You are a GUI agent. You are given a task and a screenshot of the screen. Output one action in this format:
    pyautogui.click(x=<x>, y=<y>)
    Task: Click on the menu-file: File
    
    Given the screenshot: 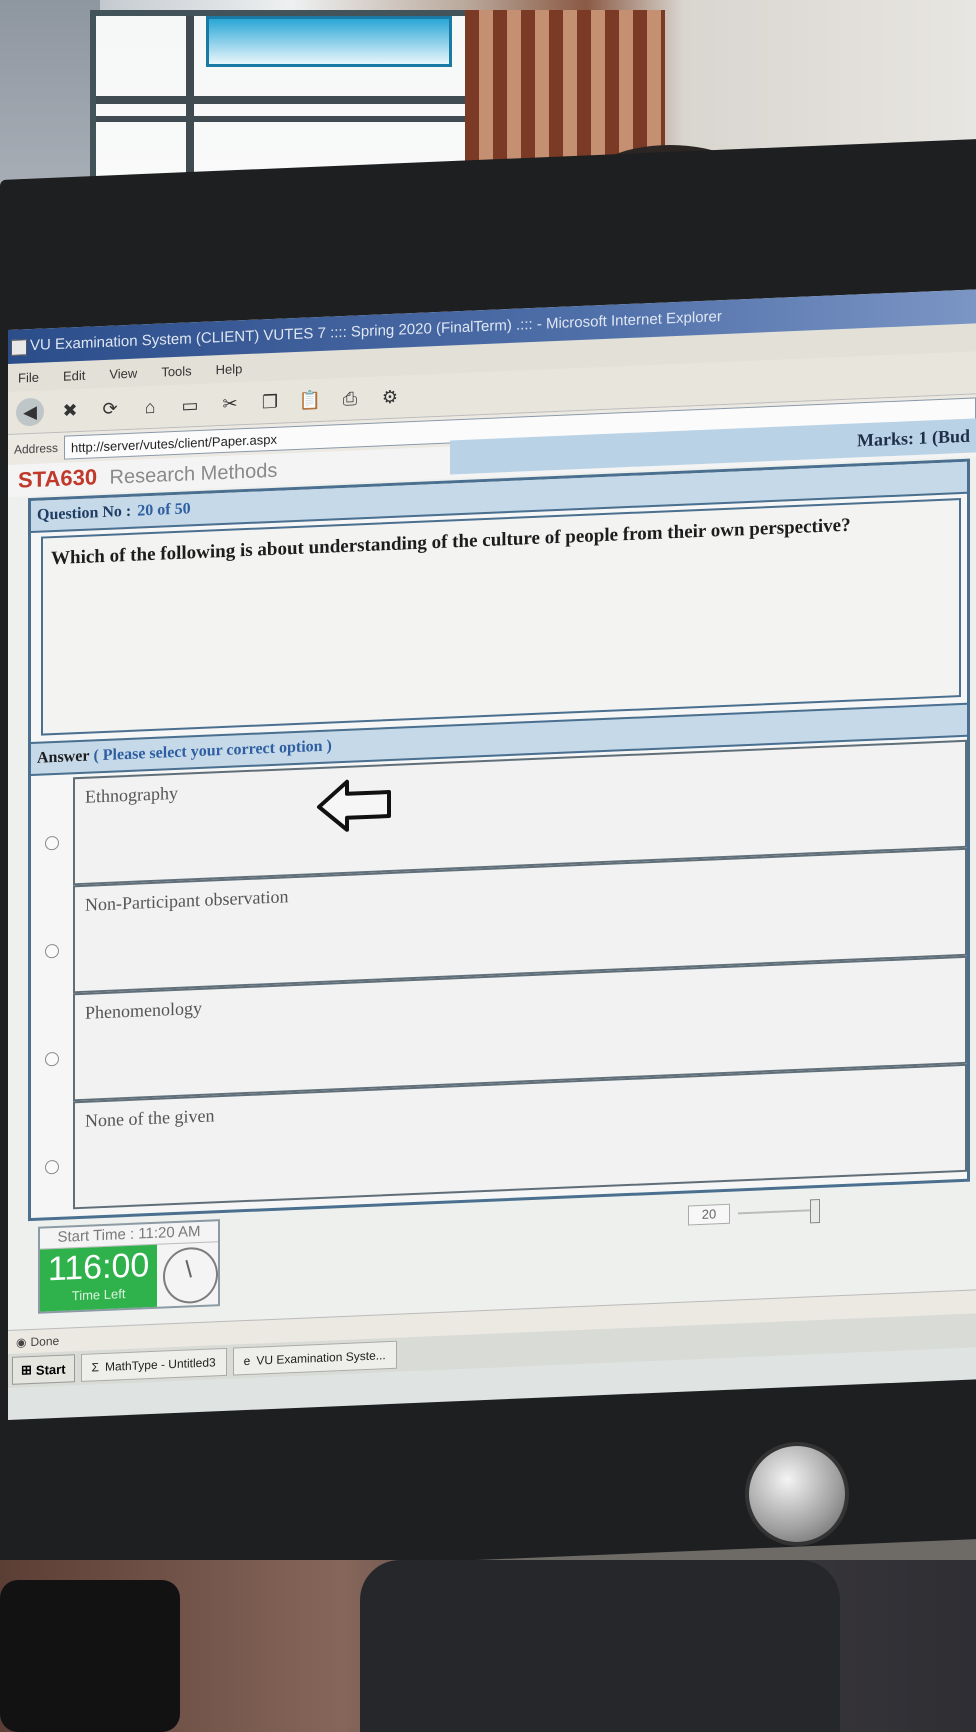 What is the action you would take?
    pyautogui.click(x=28, y=377)
    